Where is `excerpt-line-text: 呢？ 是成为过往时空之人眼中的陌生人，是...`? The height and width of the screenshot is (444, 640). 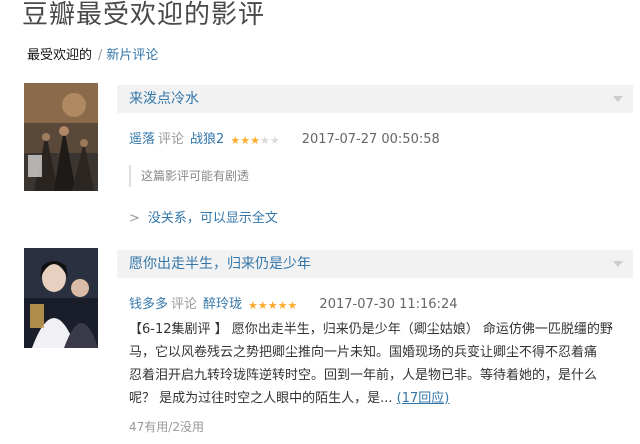 excerpt-line-text: 呢？ 是成为过往时空之人眼中的陌生人，是... is located at coordinates (261, 398).